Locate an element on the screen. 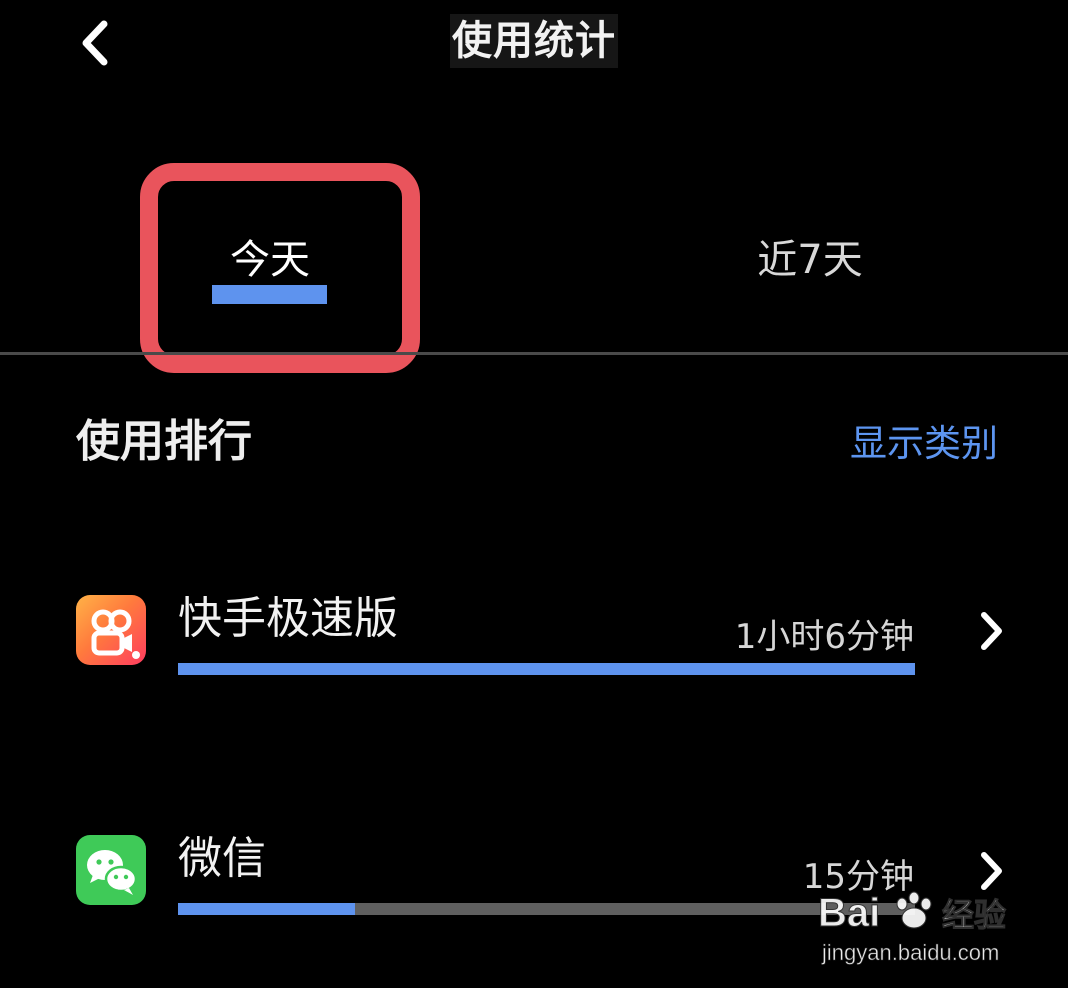 Image resolution: width=1068 pixels, height=988 pixels. tab-selected-indicator is located at coordinates (269, 294).